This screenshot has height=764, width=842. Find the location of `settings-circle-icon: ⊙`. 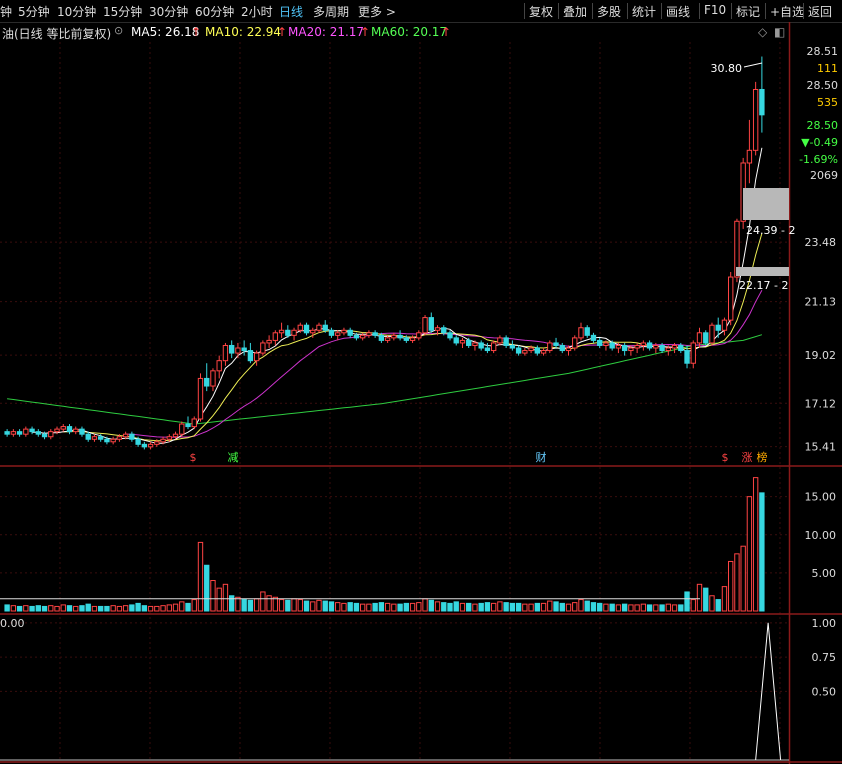

settings-circle-icon: ⊙ is located at coordinates (118, 30).